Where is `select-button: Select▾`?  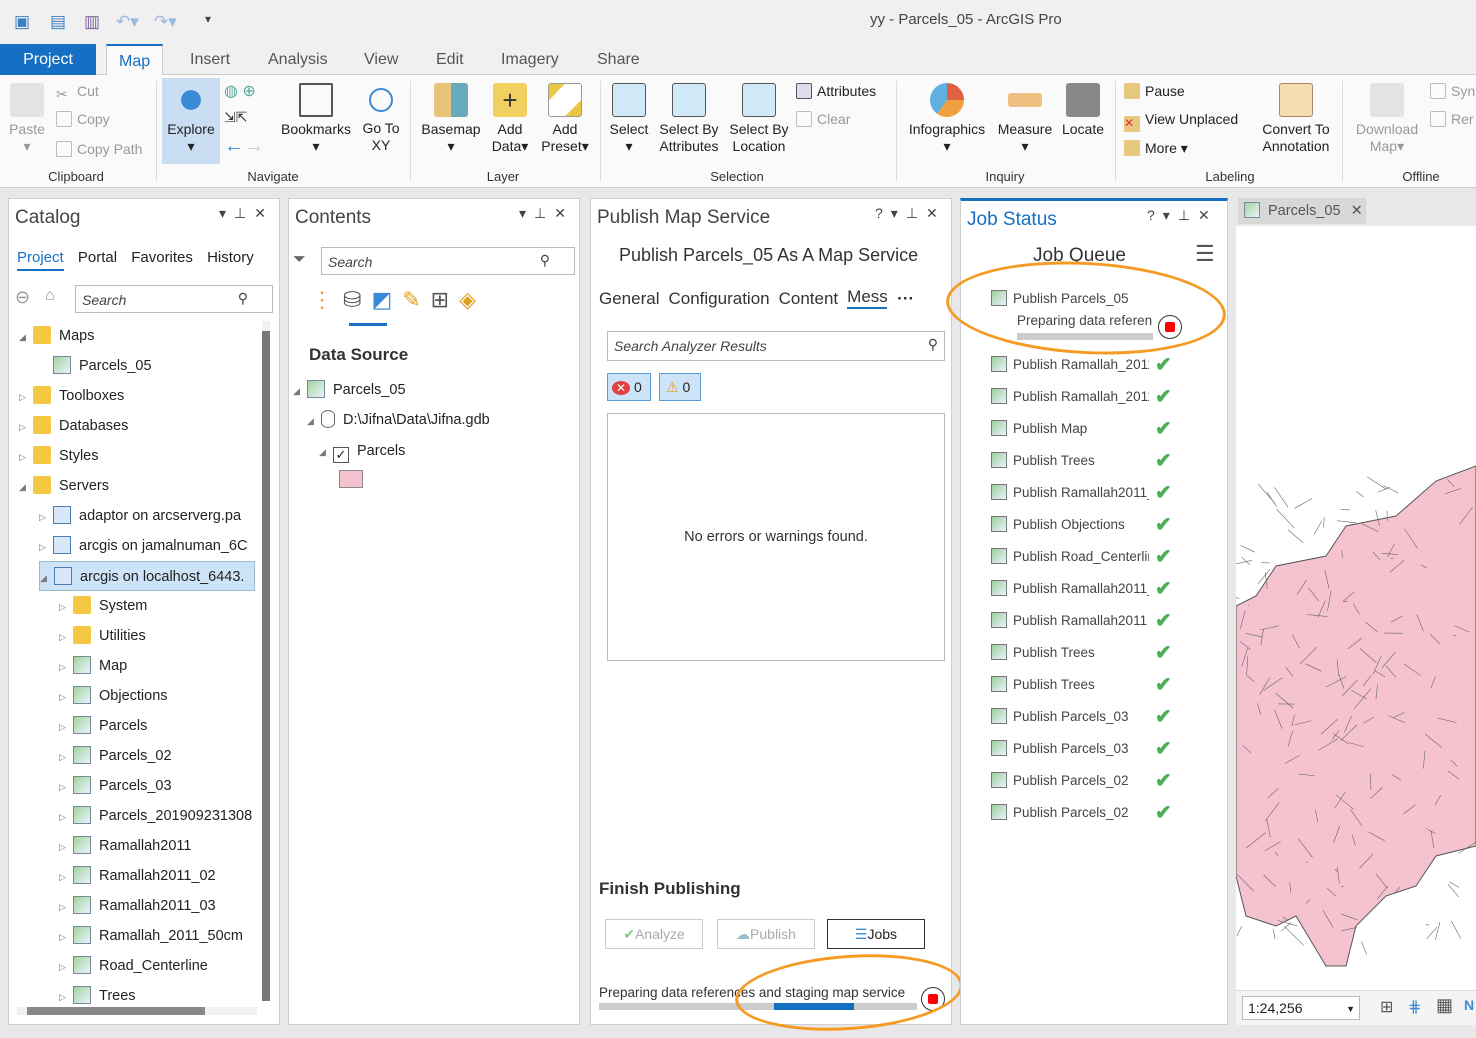 select-button: Select▾ is located at coordinates (629, 119).